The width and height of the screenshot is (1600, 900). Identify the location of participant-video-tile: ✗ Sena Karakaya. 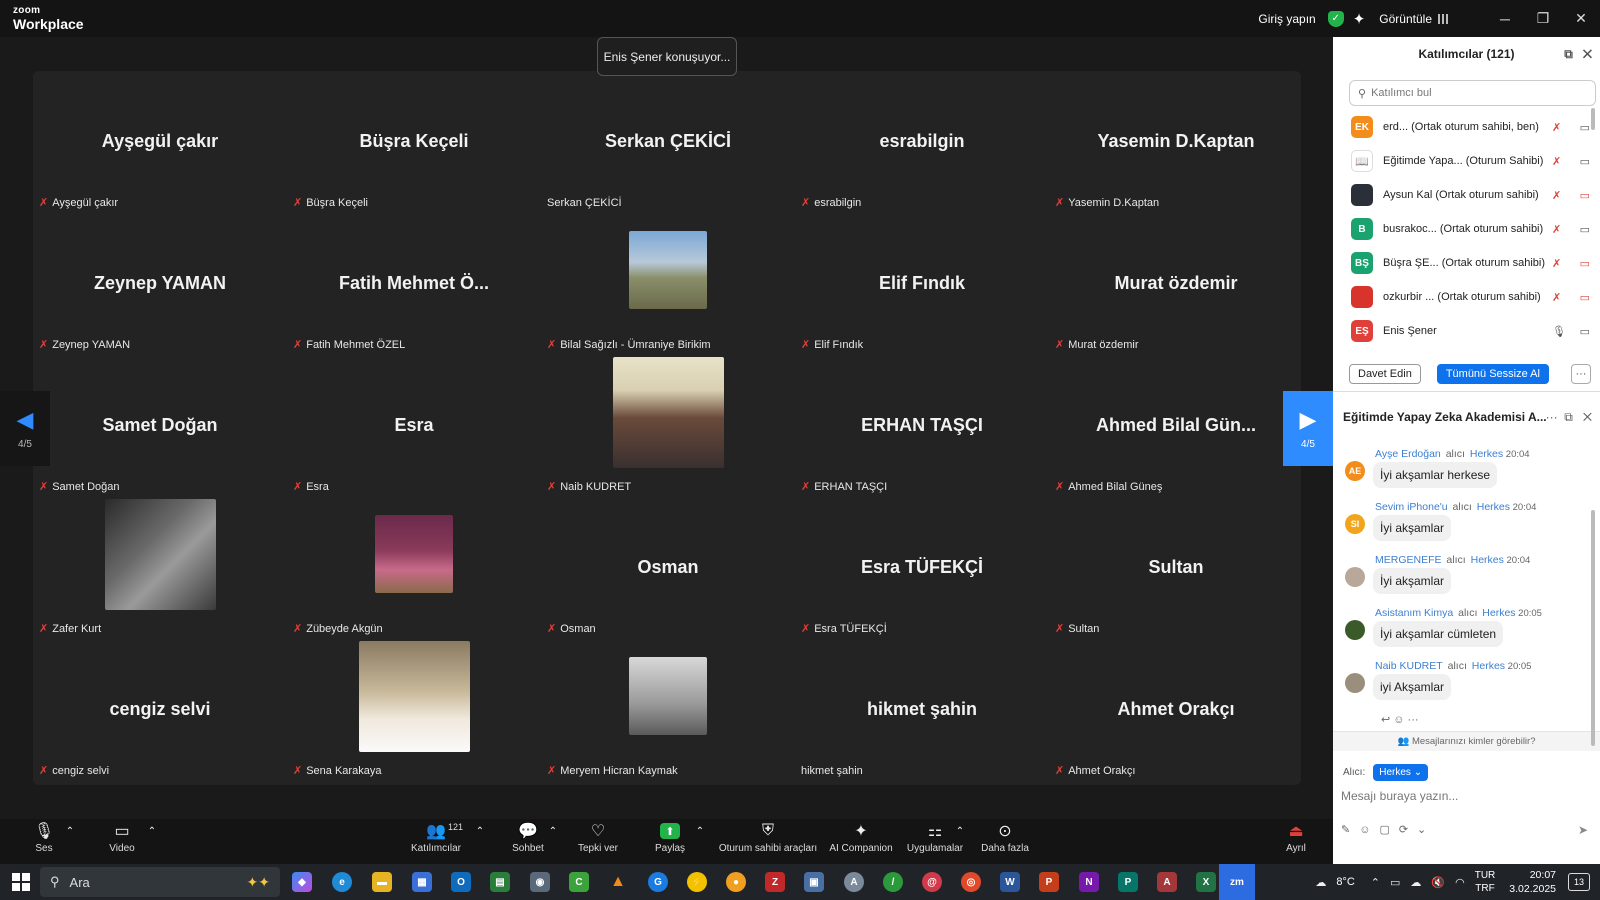
(414, 710).